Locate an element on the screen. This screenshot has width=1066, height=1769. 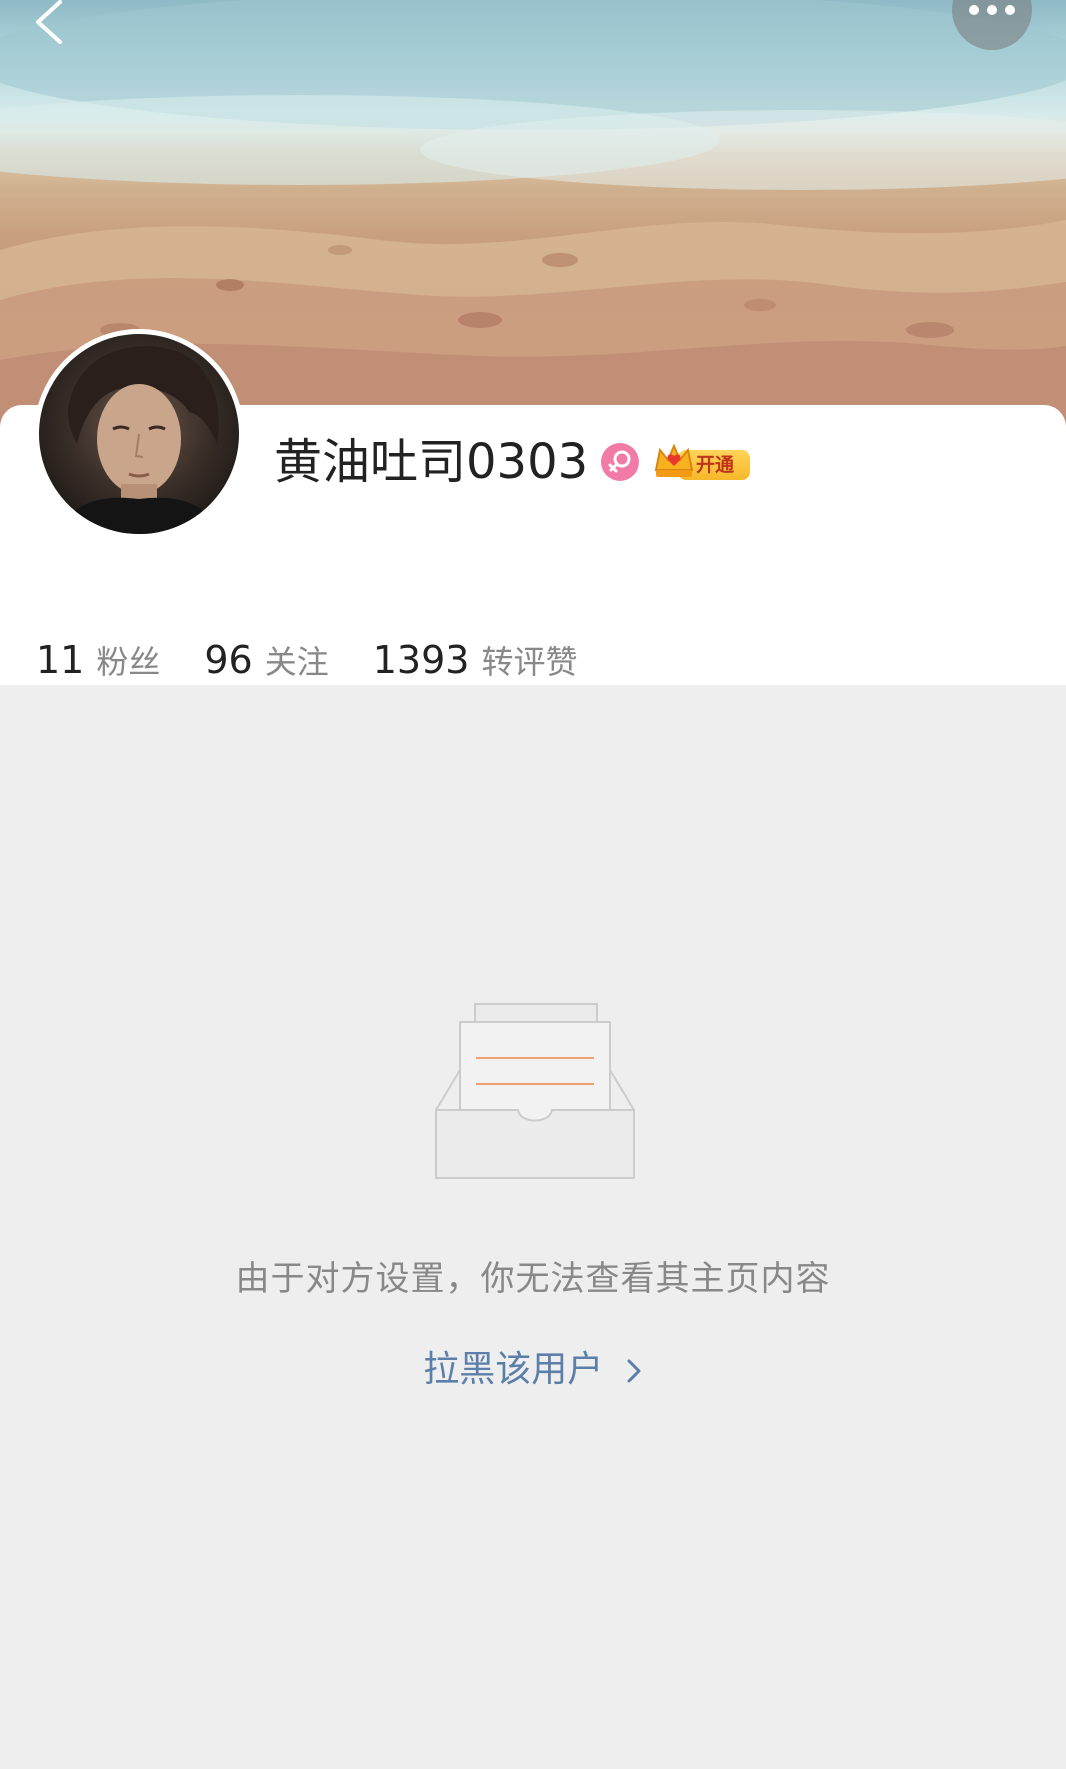
username: 黄油吐司0303 is located at coordinates (431, 462).